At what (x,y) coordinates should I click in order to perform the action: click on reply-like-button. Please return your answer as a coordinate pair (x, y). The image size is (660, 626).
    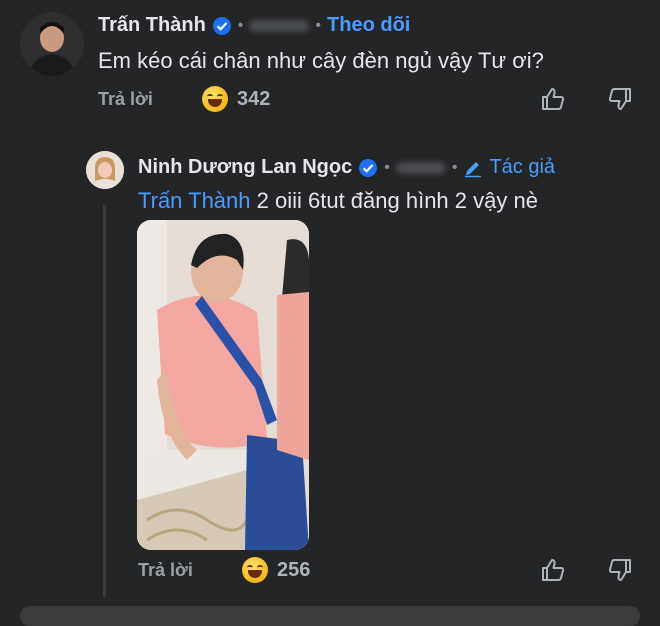
    Looking at the image, I should click on (553, 572).